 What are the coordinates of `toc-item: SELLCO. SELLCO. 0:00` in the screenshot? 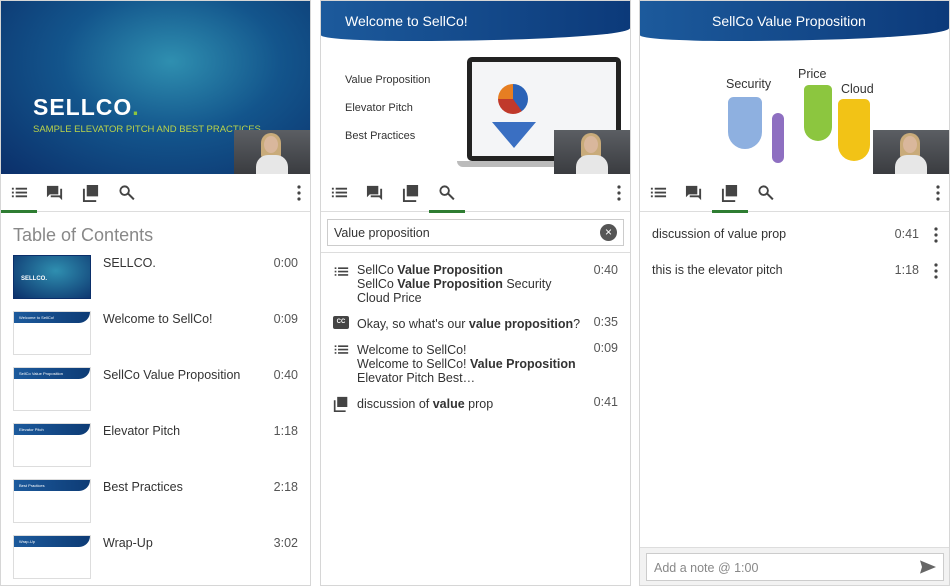 It's located at (155, 283).